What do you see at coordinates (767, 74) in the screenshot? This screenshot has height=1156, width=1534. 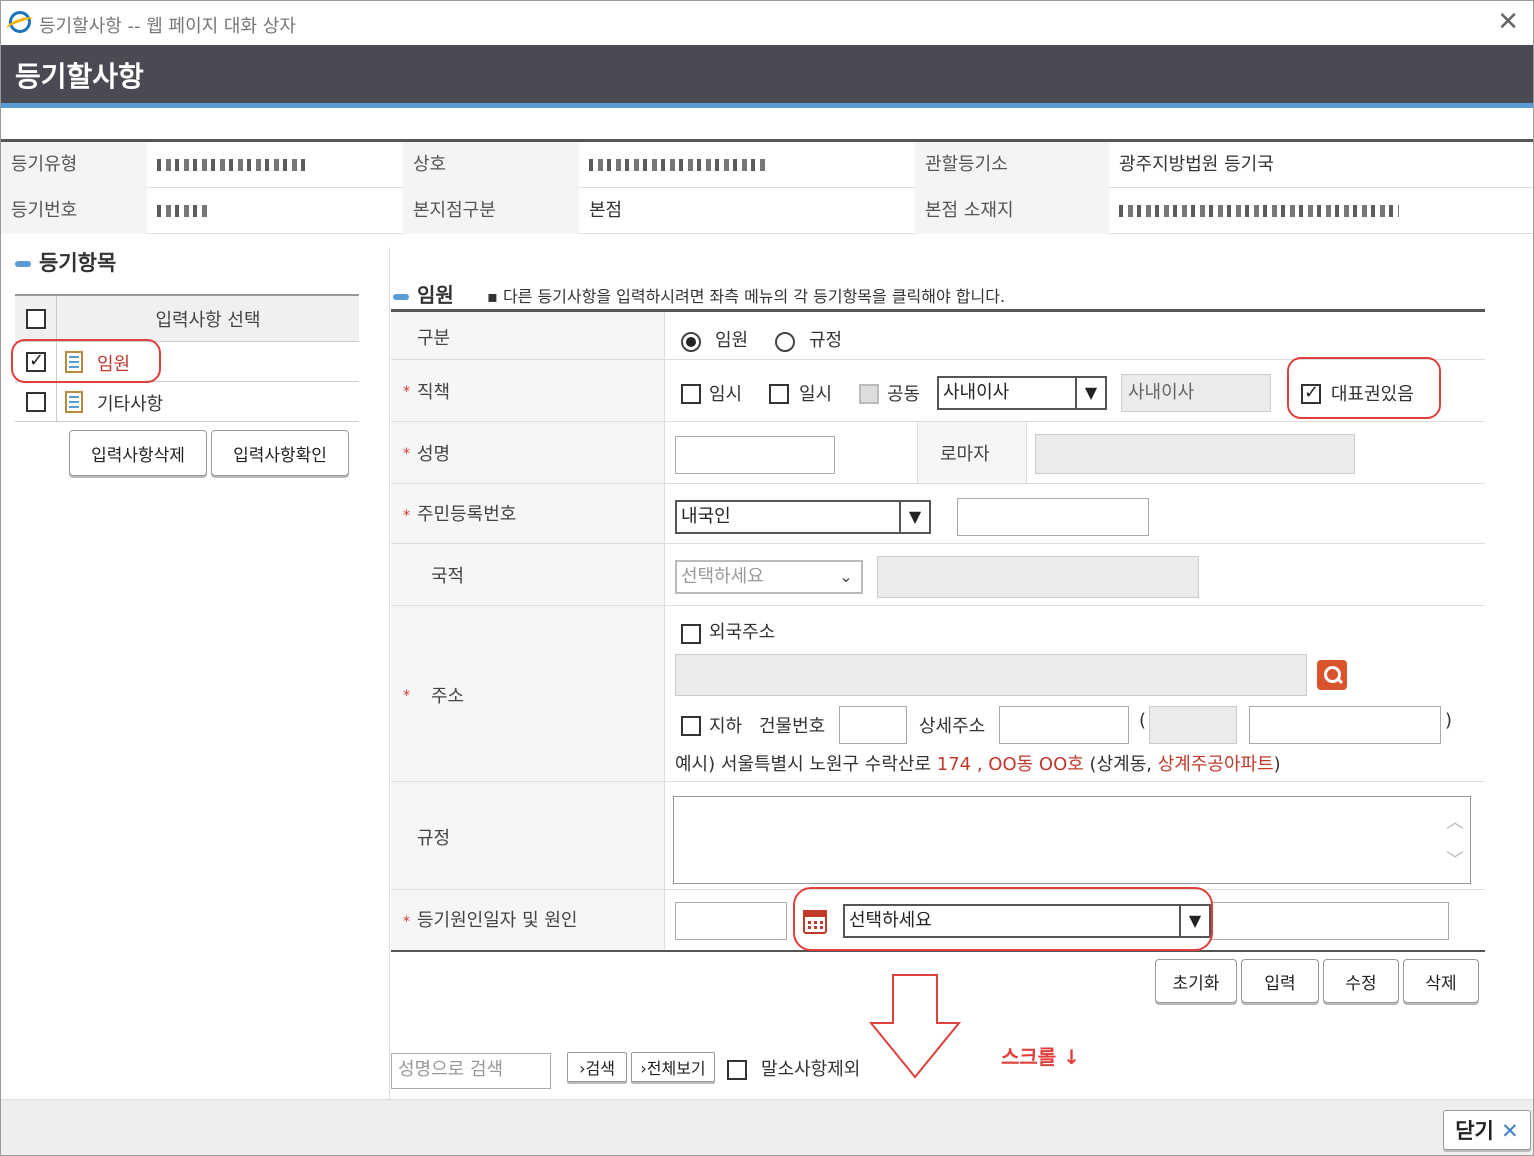 I see `page-header: 등기할사항` at bounding box center [767, 74].